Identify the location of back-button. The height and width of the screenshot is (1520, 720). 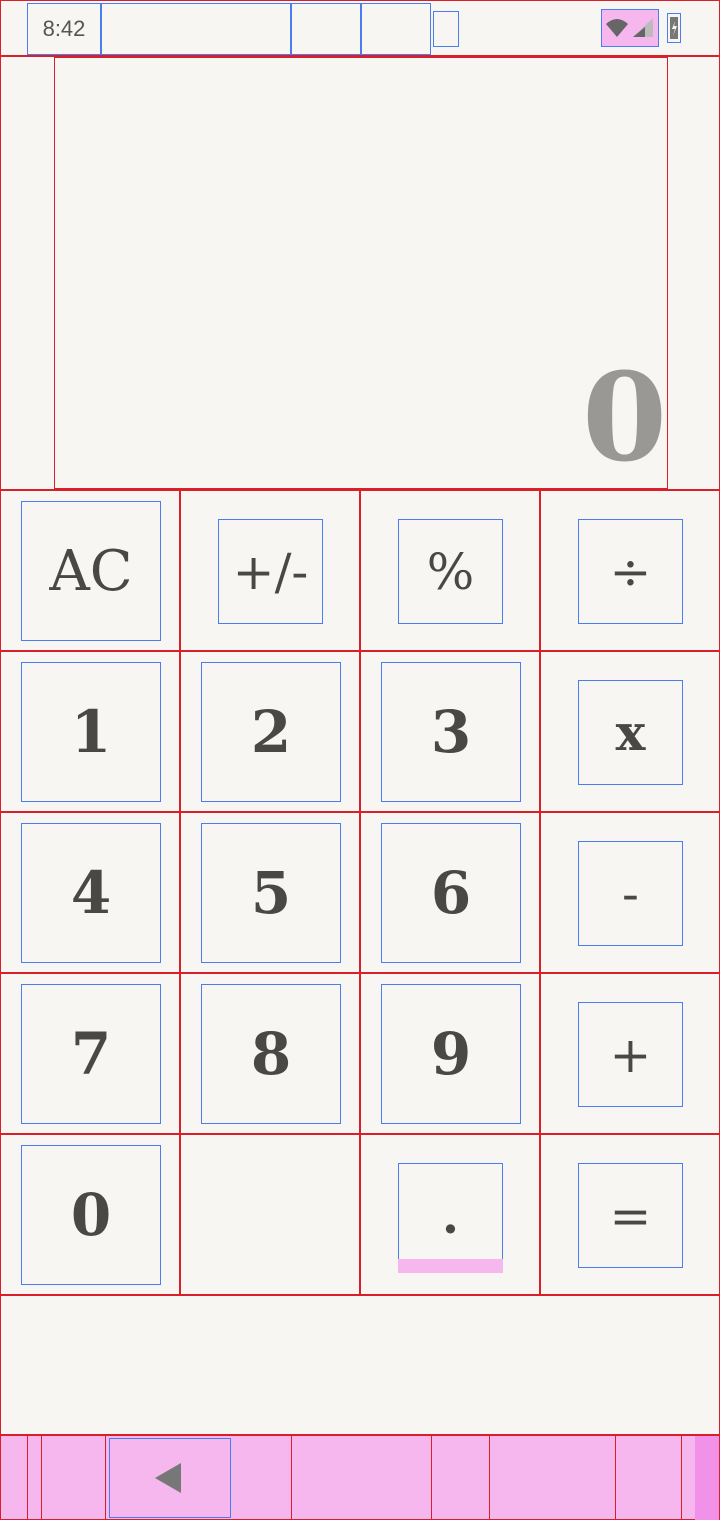
(170, 1478).